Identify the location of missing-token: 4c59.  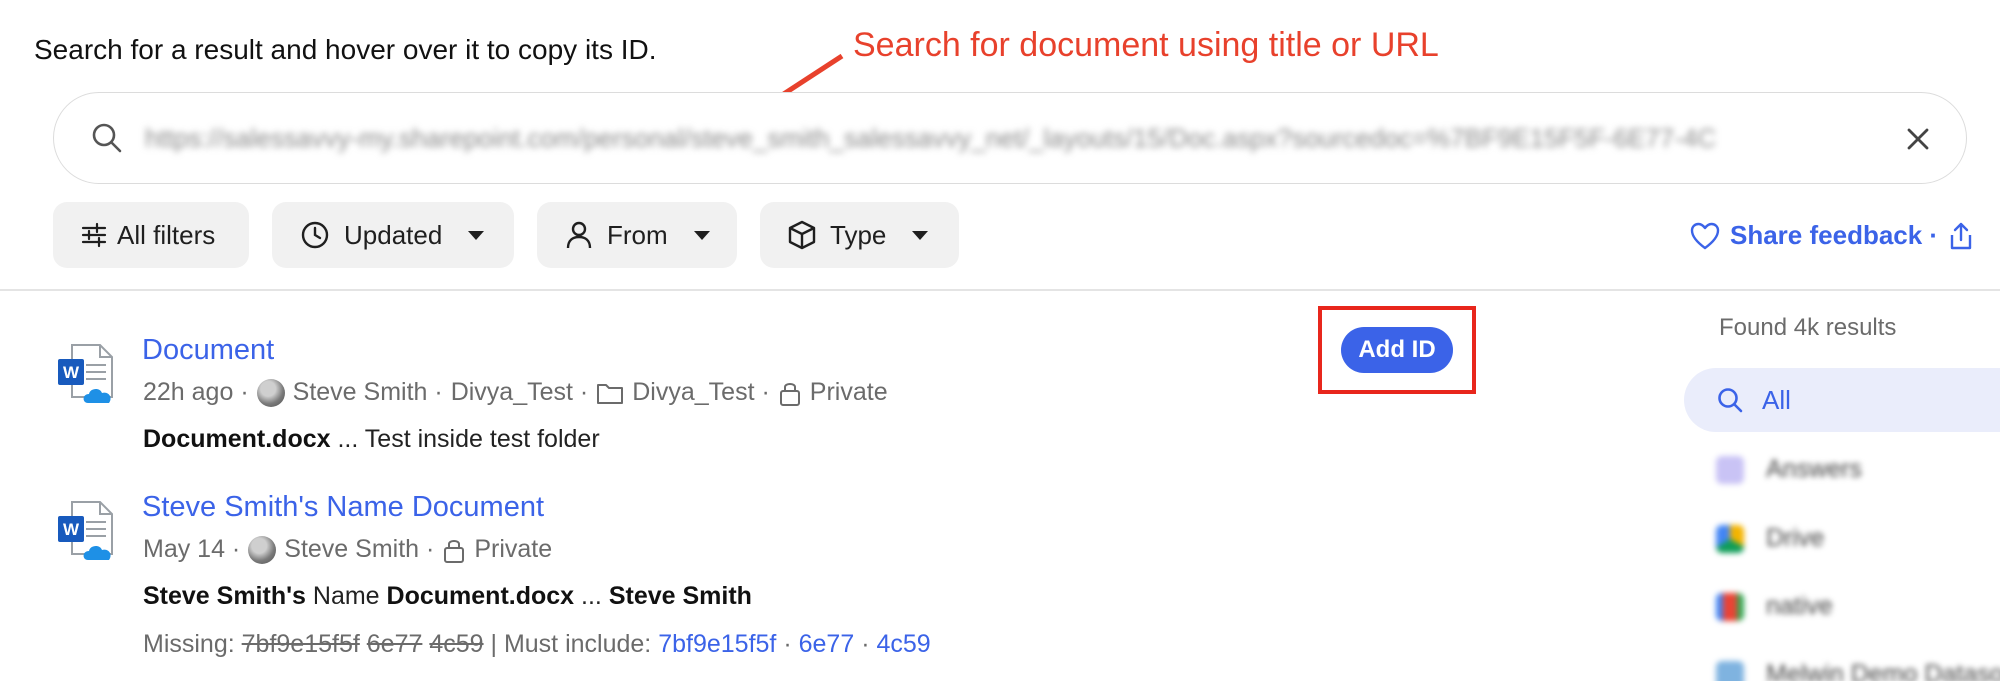
(456, 644).